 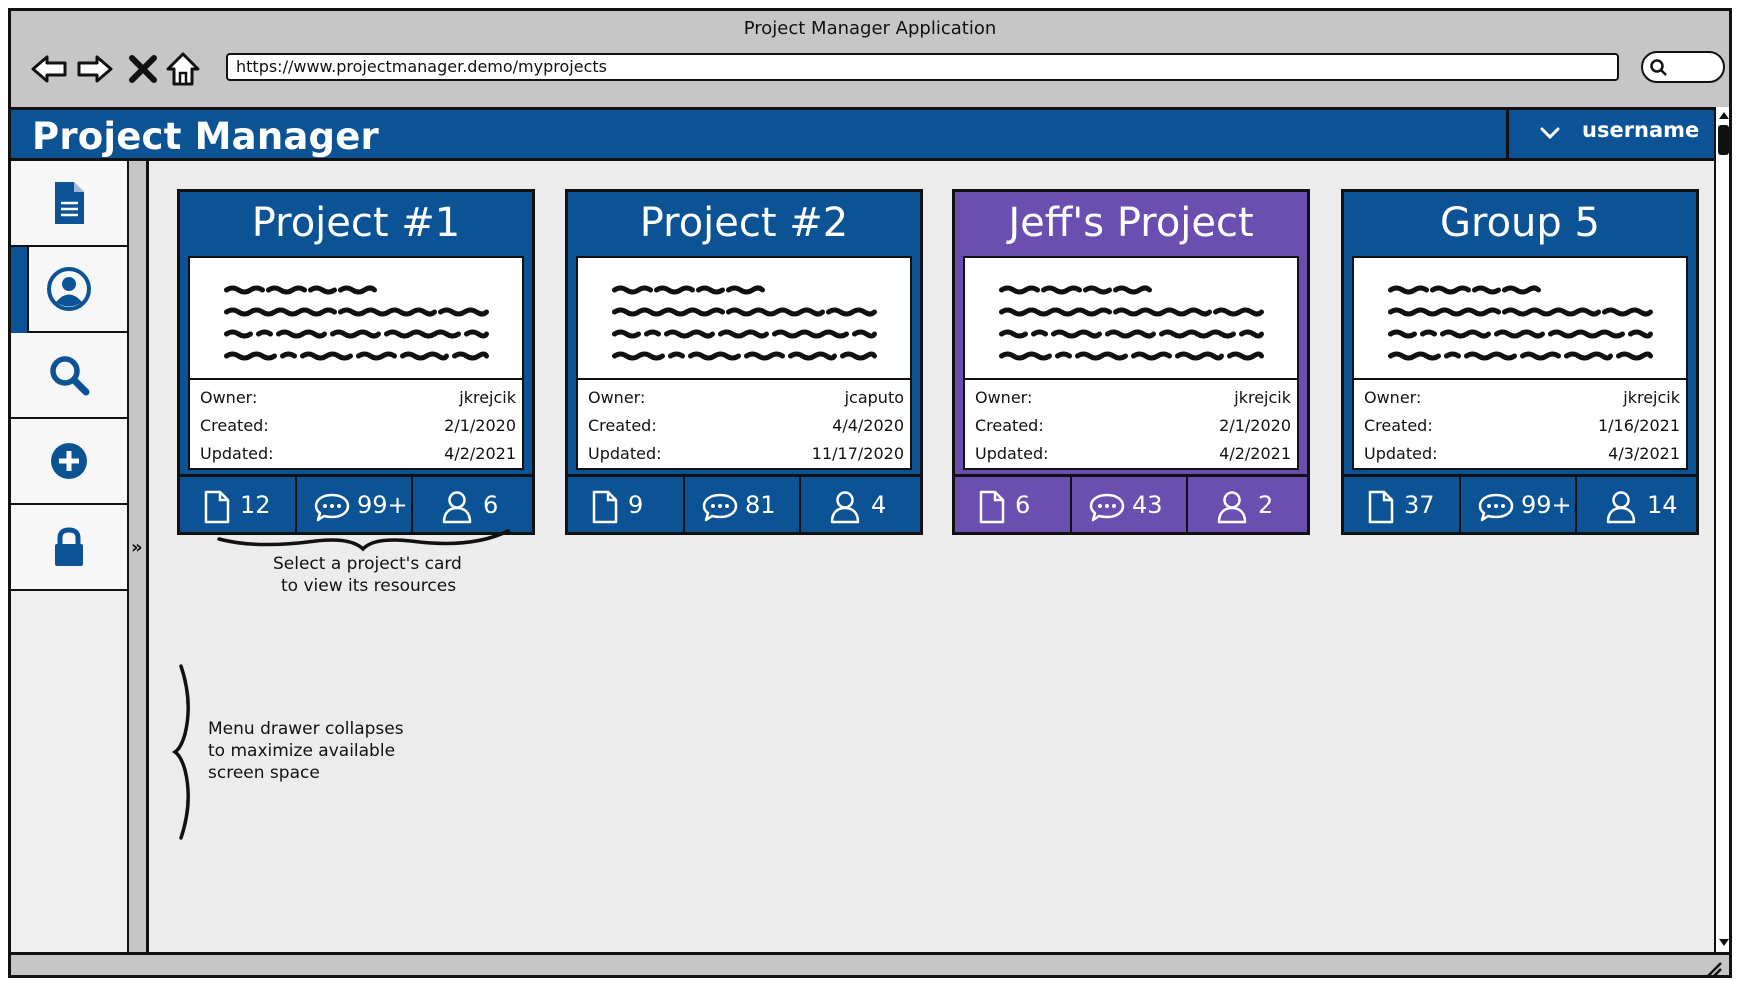 What do you see at coordinates (744, 223) in the screenshot?
I see `project-card-title: Project #2` at bounding box center [744, 223].